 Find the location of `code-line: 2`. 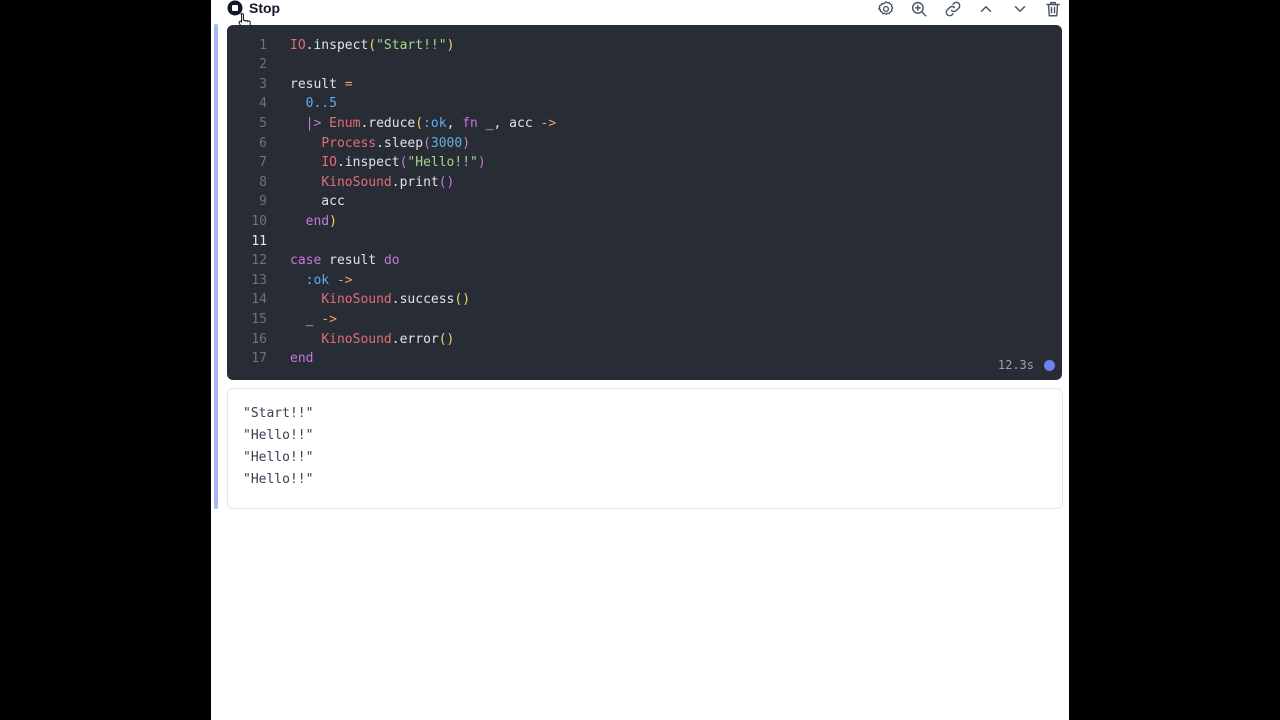

code-line: 2 is located at coordinates (644, 65).